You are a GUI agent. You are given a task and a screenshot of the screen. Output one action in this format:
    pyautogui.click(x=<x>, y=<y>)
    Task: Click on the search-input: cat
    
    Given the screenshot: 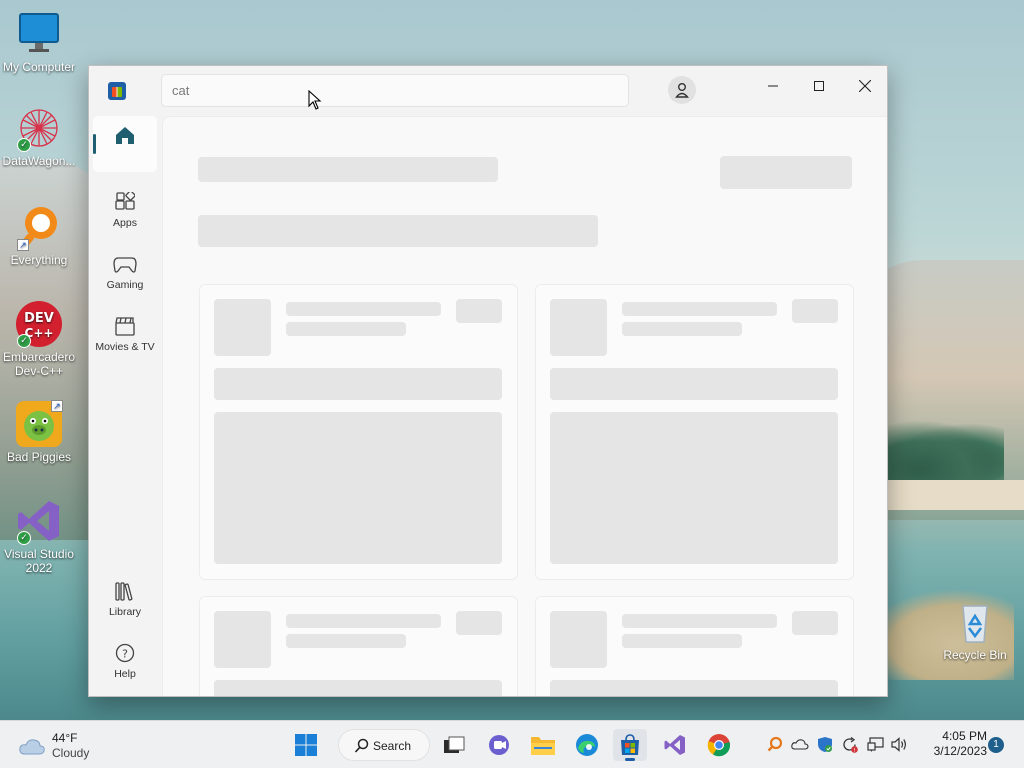 What is the action you would take?
    pyautogui.click(x=395, y=90)
    